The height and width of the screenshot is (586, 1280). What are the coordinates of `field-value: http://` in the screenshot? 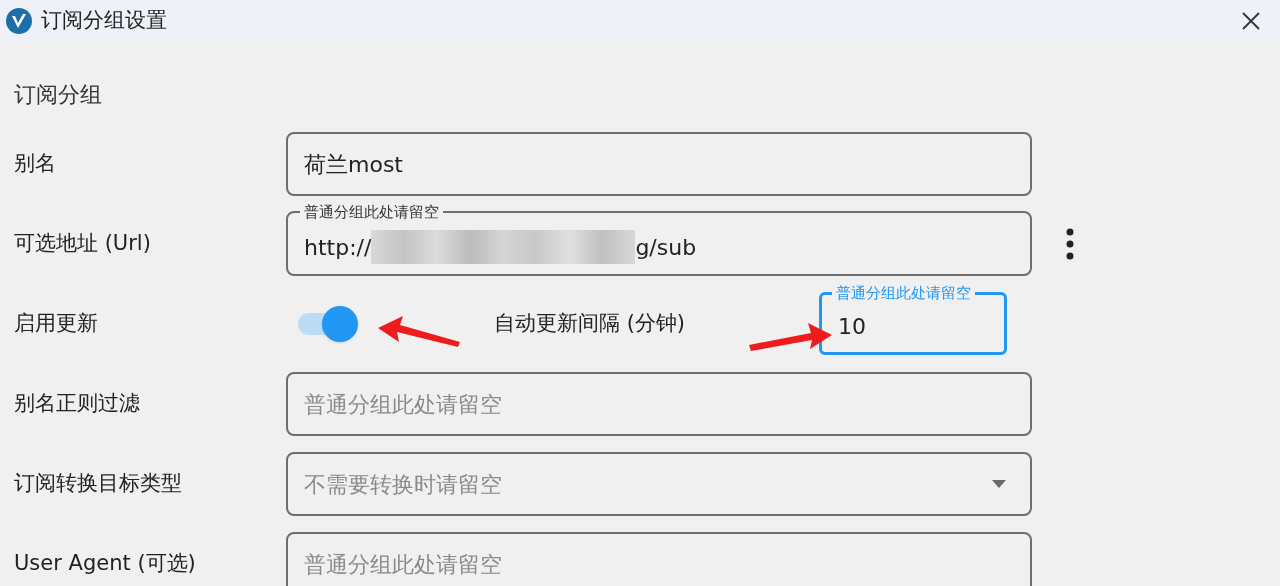 It's located at (338, 247).